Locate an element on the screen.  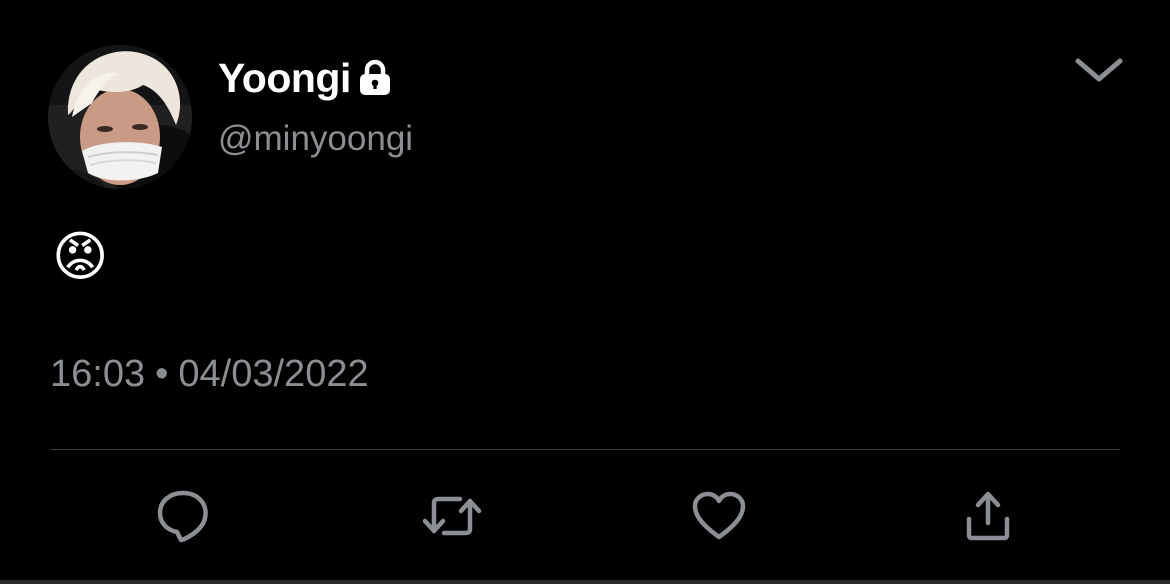
divider is located at coordinates (585, 449).